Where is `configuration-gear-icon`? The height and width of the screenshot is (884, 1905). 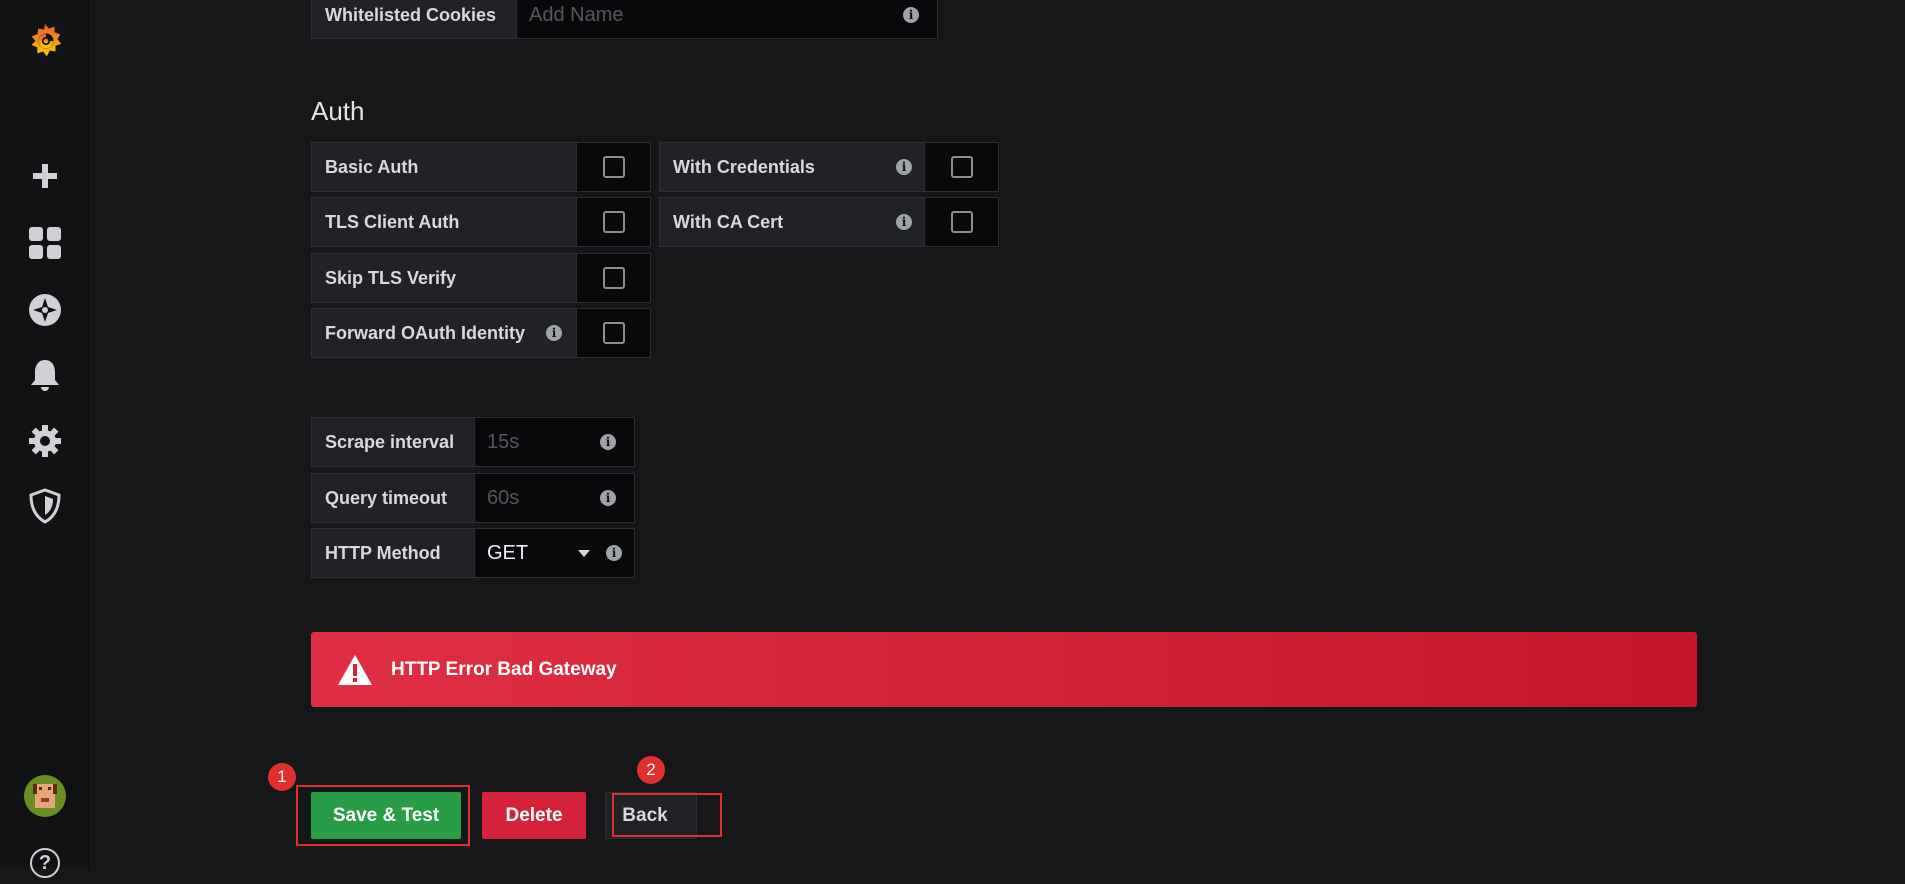 configuration-gear-icon is located at coordinates (45, 441).